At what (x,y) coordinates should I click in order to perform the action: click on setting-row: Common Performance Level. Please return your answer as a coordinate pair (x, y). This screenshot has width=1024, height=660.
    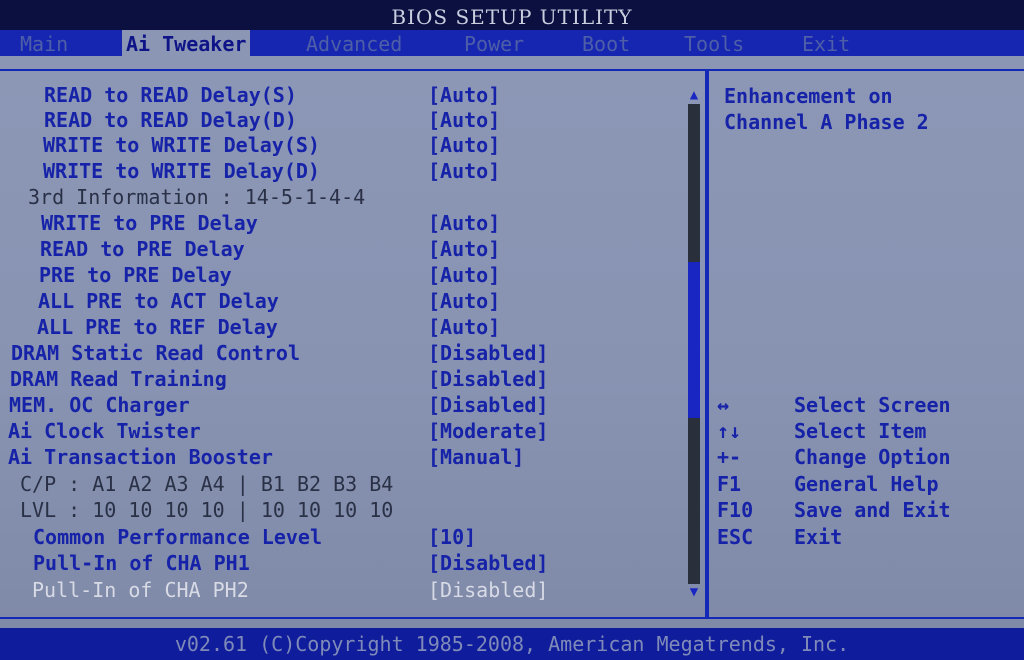
    Looking at the image, I should click on (177, 537).